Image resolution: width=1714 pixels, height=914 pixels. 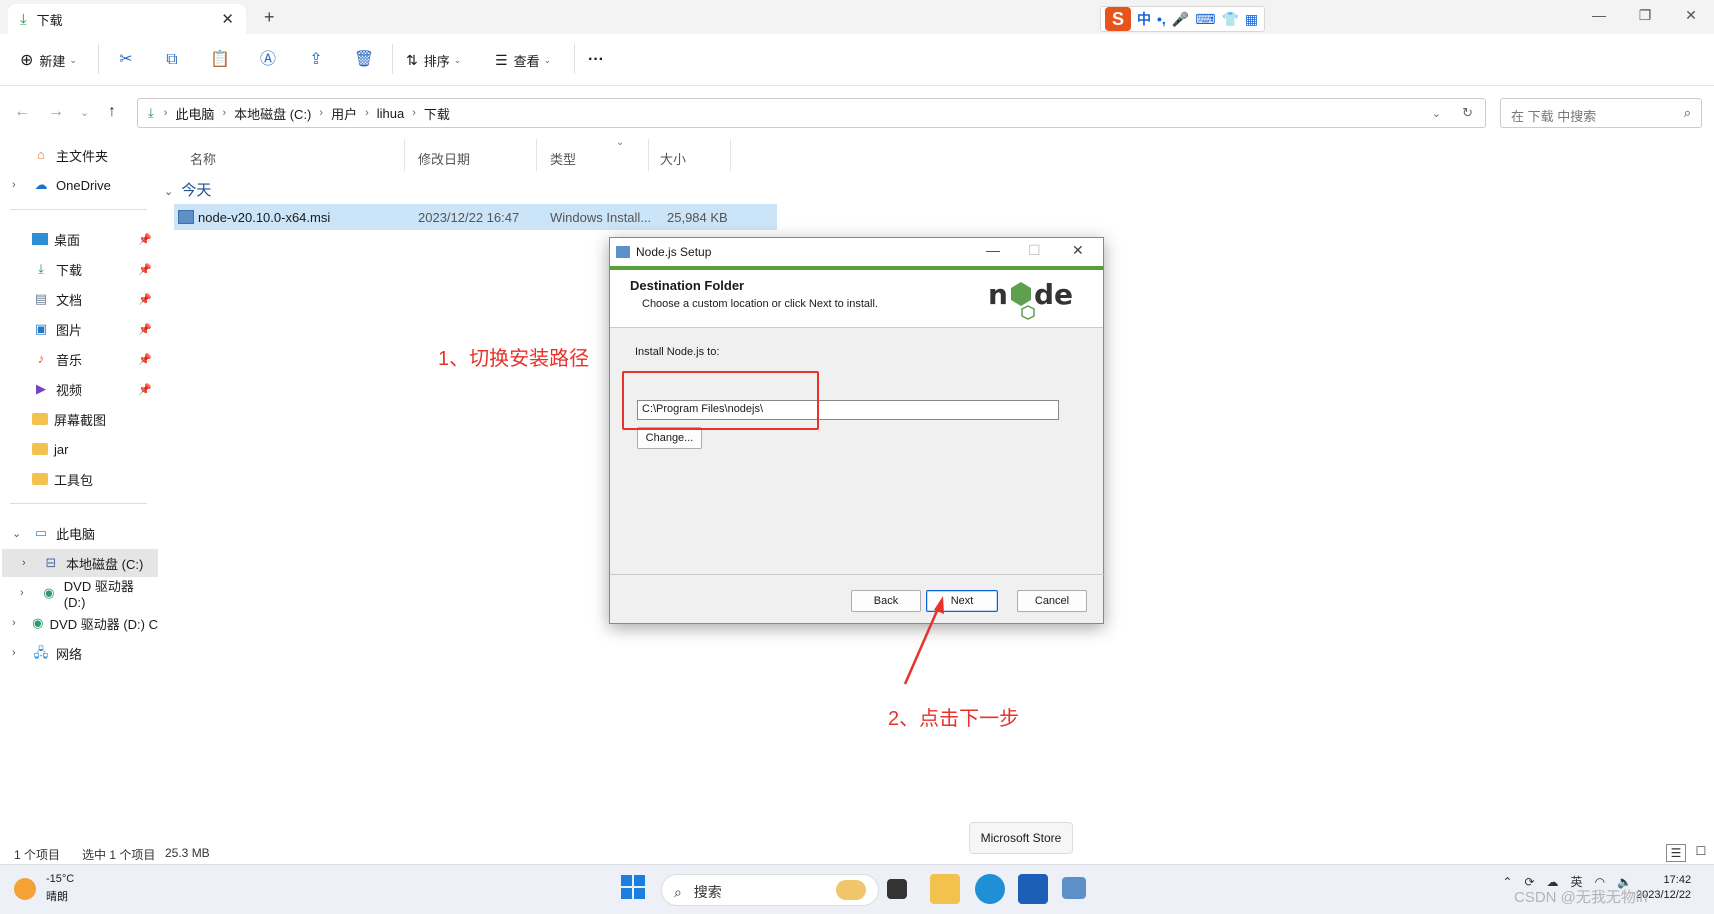 What do you see at coordinates (770, 890) in the screenshot?
I see `taskbar-search: ⌕ 搜索` at bounding box center [770, 890].